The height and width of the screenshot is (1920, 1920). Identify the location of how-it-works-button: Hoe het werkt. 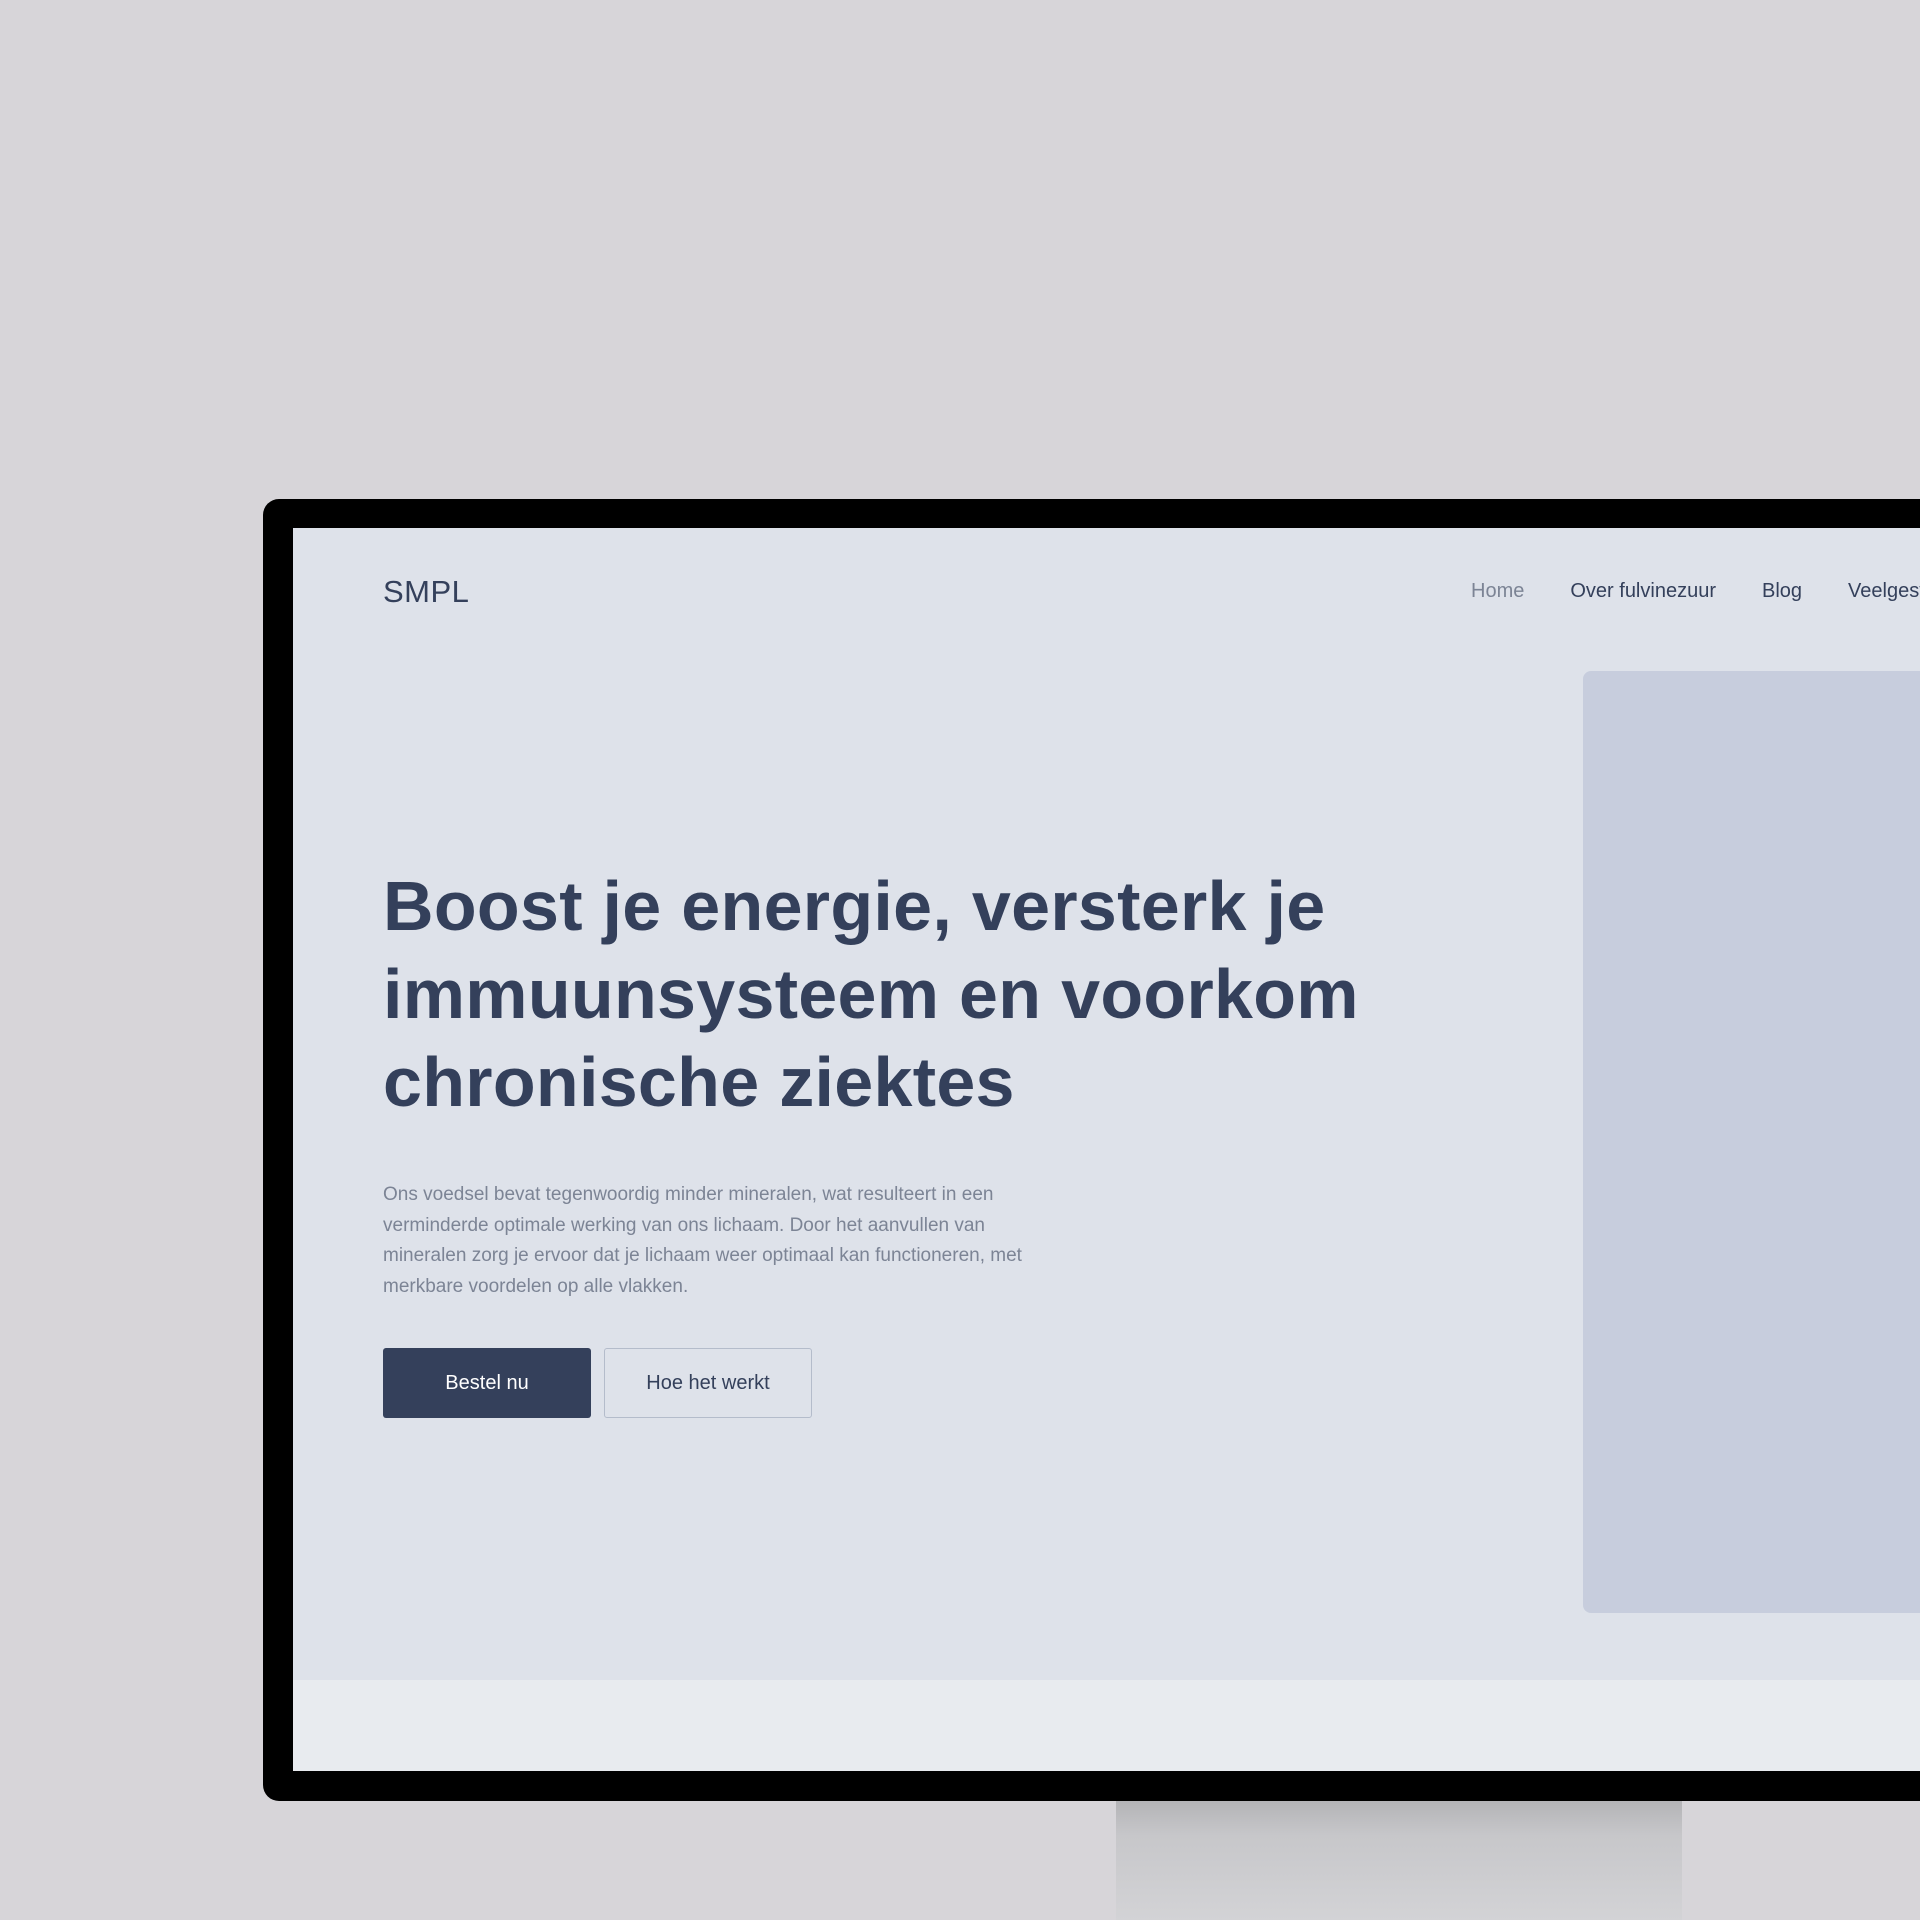
(708, 1383).